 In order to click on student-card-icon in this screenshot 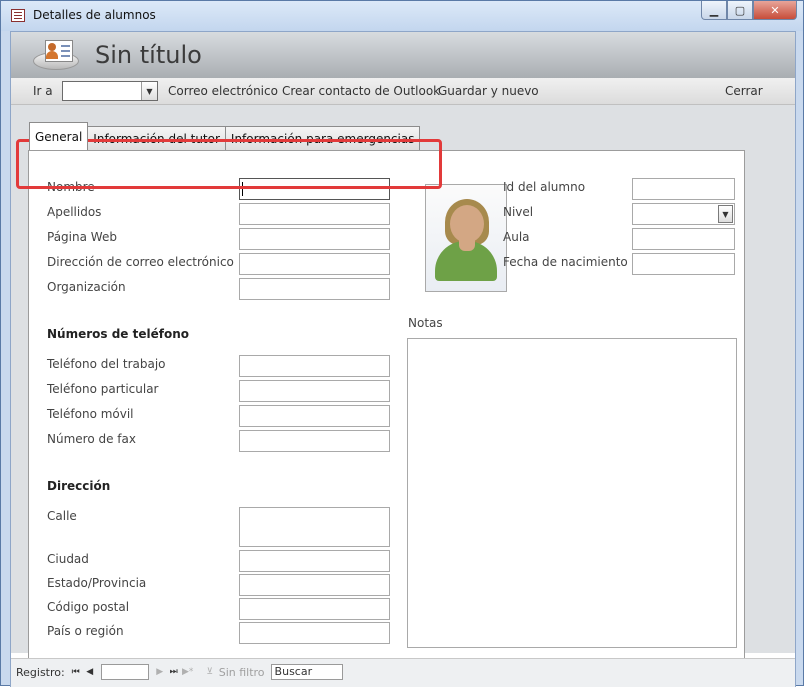, I will do `click(59, 56)`.